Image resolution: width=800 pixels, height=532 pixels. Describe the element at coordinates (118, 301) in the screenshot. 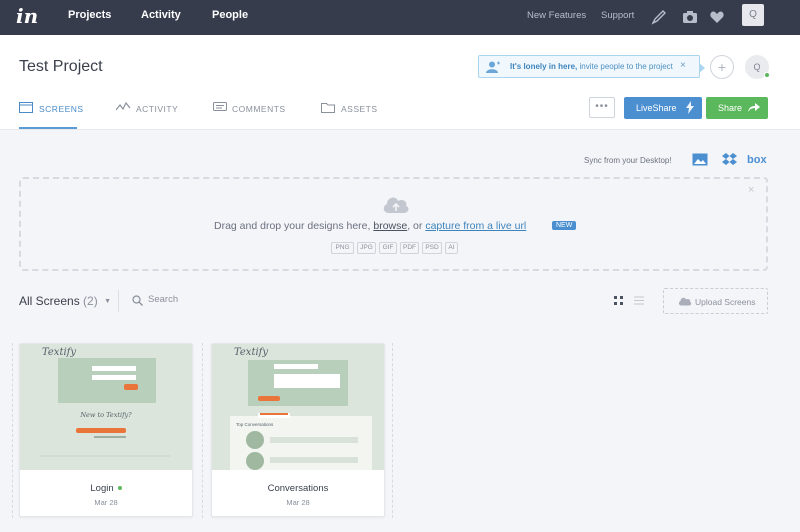

I see `divider` at that location.